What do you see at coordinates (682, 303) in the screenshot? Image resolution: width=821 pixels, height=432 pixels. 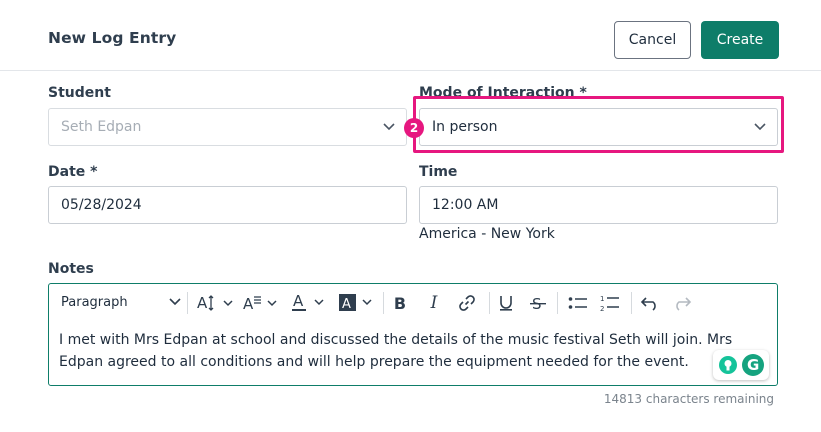 I see `redo-icon` at bounding box center [682, 303].